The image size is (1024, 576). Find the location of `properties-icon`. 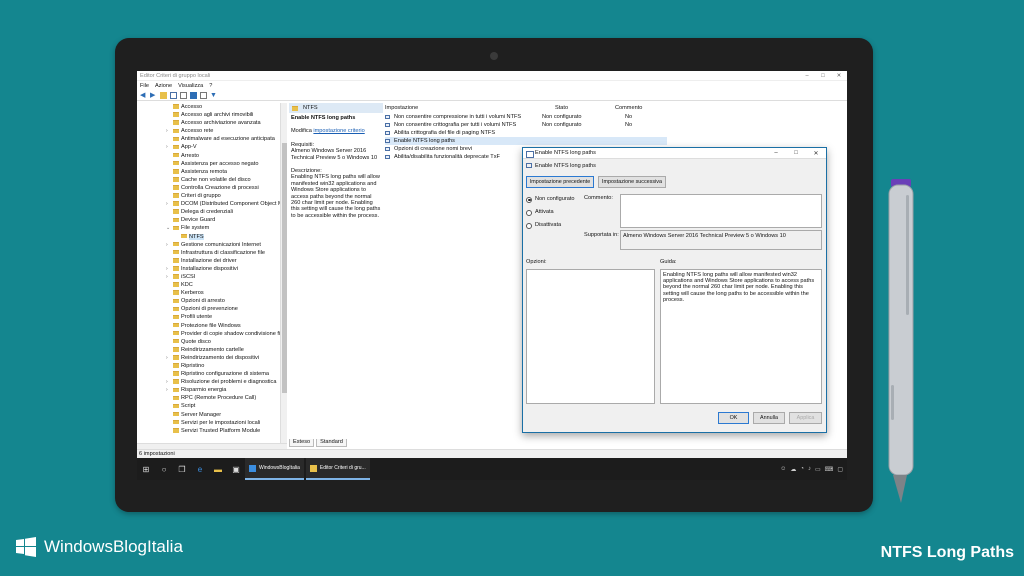

properties-icon is located at coordinates (203, 95).